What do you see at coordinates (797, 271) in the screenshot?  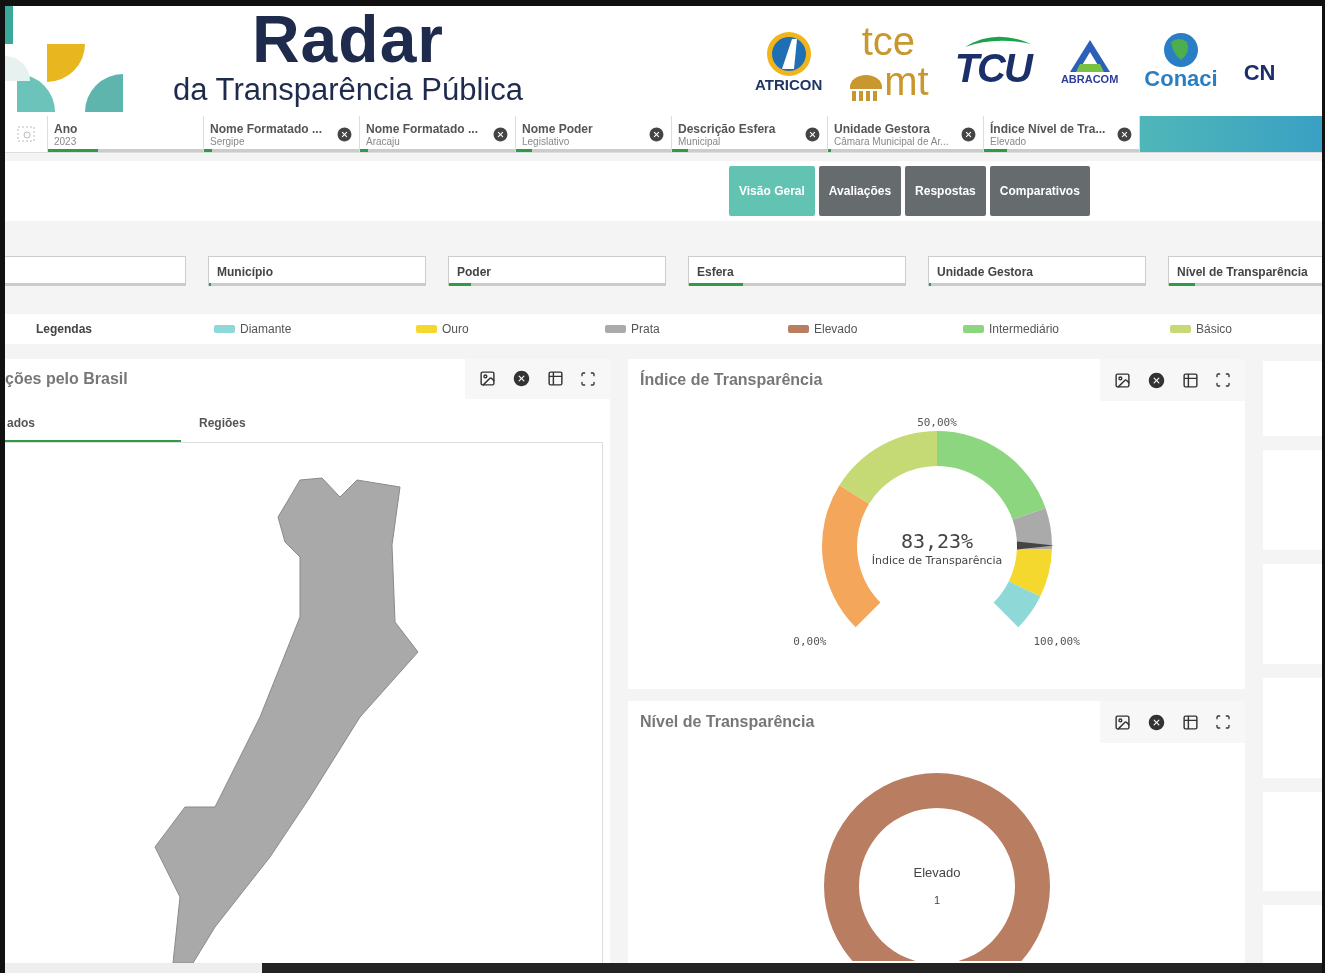 I see `filter-dropdown: Esfera` at bounding box center [797, 271].